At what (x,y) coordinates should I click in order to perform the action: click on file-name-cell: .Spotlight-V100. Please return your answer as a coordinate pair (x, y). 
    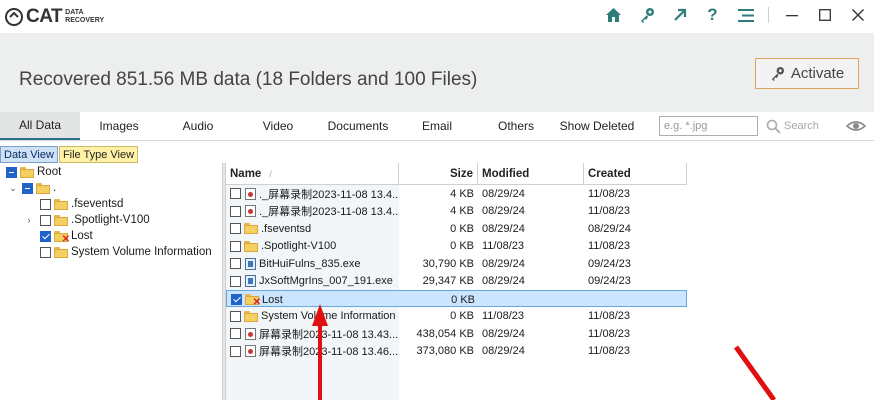
    Looking at the image, I should click on (314, 246).